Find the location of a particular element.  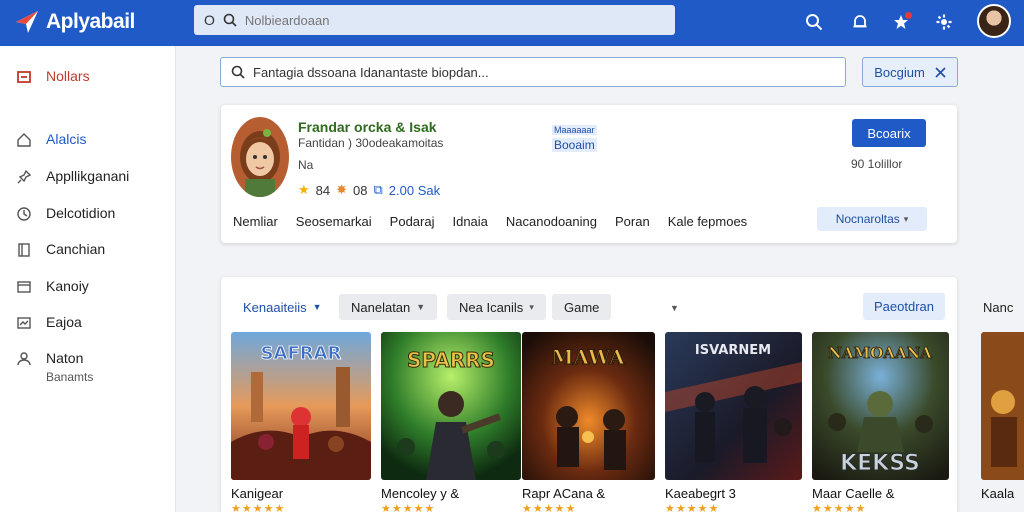

global-search-input is located at coordinates (444, 20).